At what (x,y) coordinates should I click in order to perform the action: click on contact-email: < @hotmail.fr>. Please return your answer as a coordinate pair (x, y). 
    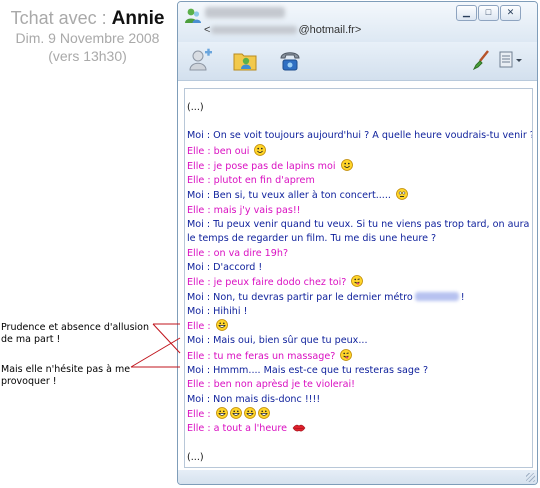
    Looking at the image, I should click on (282, 30).